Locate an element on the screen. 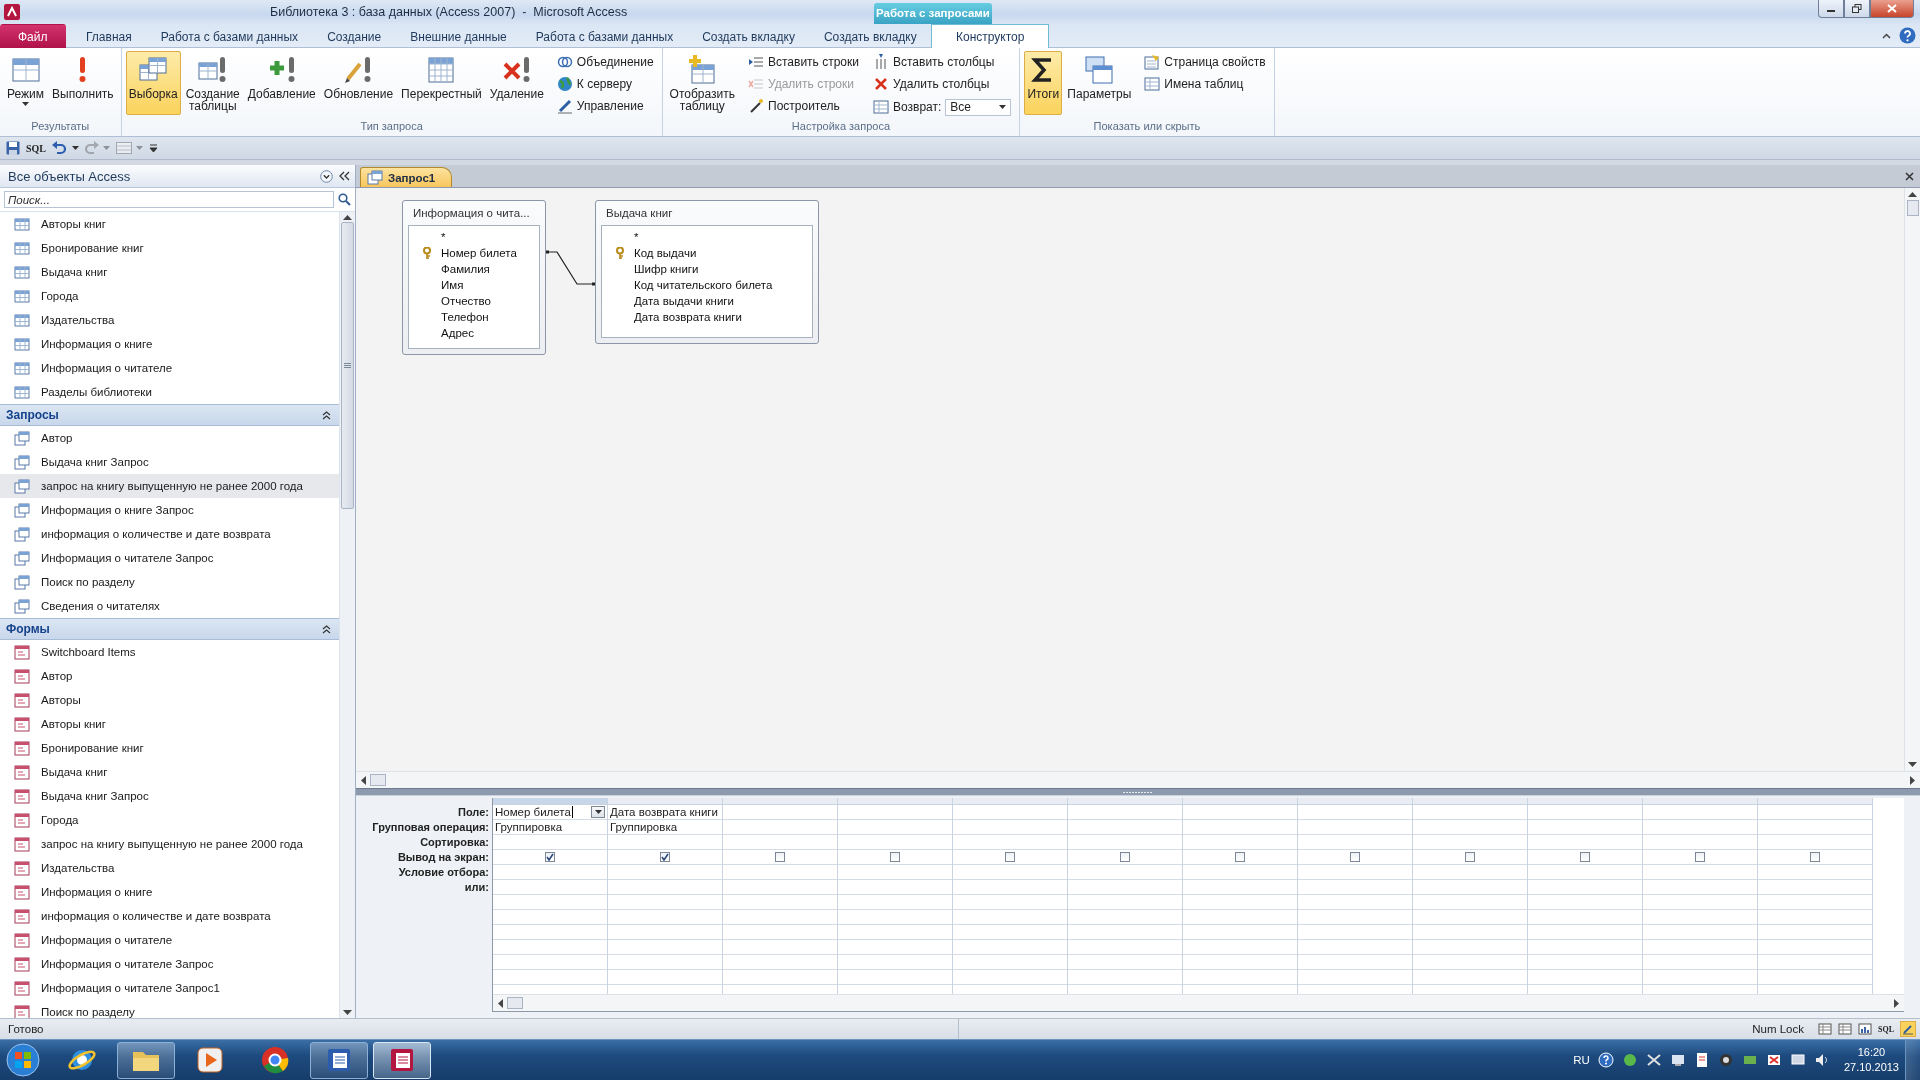 The width and height of the screenshot is (1920, 1080). navigation-item: Информация о книге is located at coordinates (169, 892).